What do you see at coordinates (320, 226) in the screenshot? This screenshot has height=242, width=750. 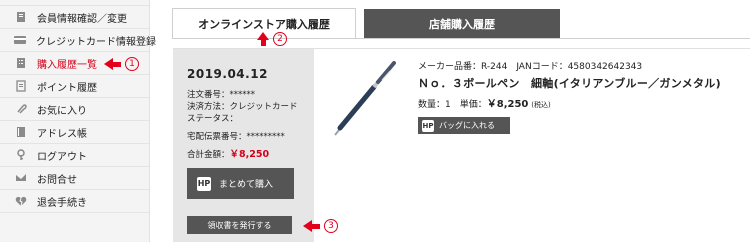 I see `annotation-arrow-3: 3` at bounding box center [320, 226].